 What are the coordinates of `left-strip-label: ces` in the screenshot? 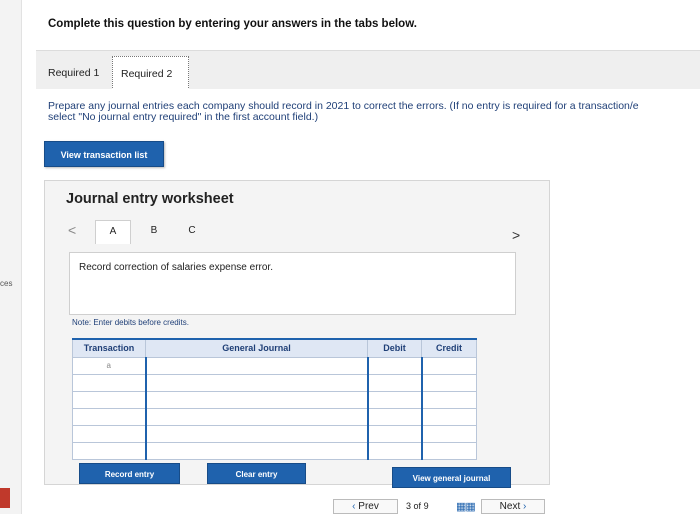 It's located at (6, 283).